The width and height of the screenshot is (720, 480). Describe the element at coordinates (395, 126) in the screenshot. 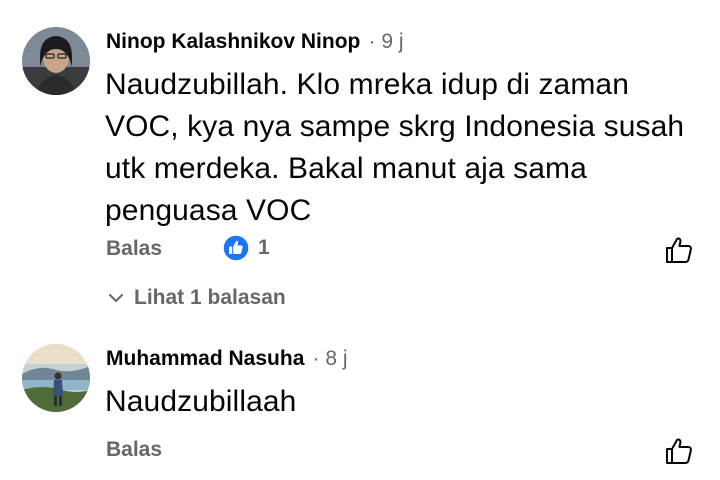

I see `comment-body-line: VOC, kya nya sampe skrg Indonesia susah` at that location.